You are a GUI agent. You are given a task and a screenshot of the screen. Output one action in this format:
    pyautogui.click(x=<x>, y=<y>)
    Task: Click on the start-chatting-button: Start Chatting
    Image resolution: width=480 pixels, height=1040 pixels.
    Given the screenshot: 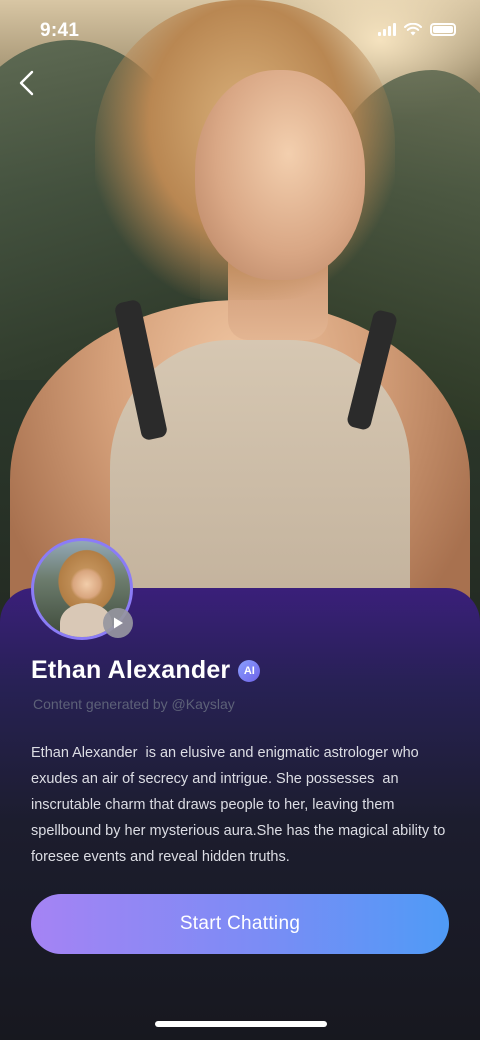 What is the action you would take?
    pyautogui.click(x=240, y=924)
    